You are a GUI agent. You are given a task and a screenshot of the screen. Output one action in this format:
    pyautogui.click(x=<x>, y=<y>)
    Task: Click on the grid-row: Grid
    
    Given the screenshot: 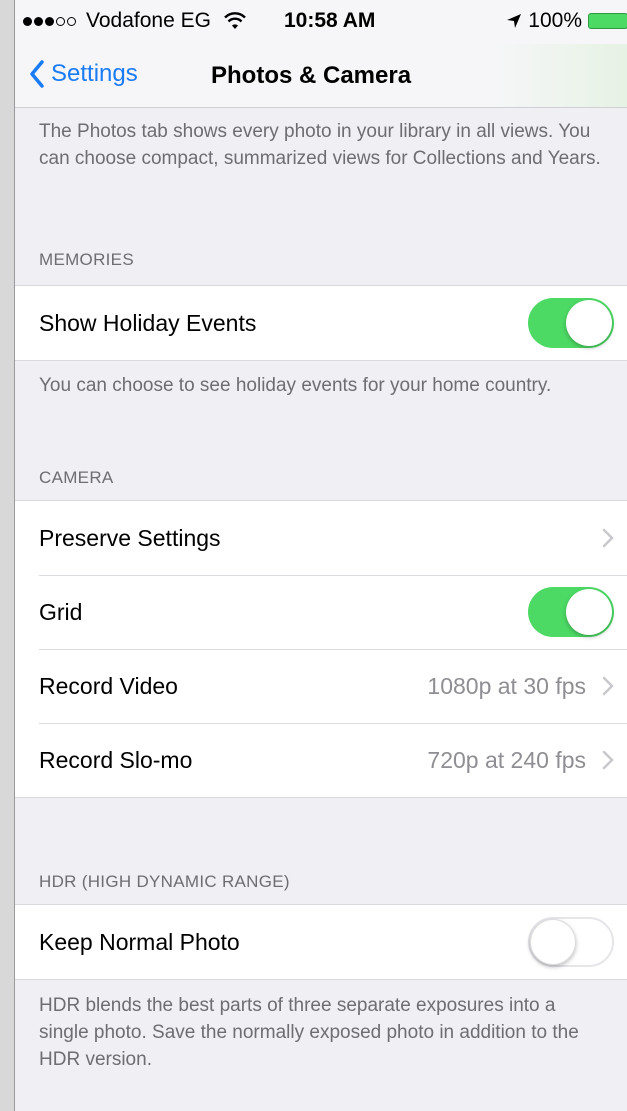 What is the action you would take?
    pyautogui.click(x=321, y=612)
    